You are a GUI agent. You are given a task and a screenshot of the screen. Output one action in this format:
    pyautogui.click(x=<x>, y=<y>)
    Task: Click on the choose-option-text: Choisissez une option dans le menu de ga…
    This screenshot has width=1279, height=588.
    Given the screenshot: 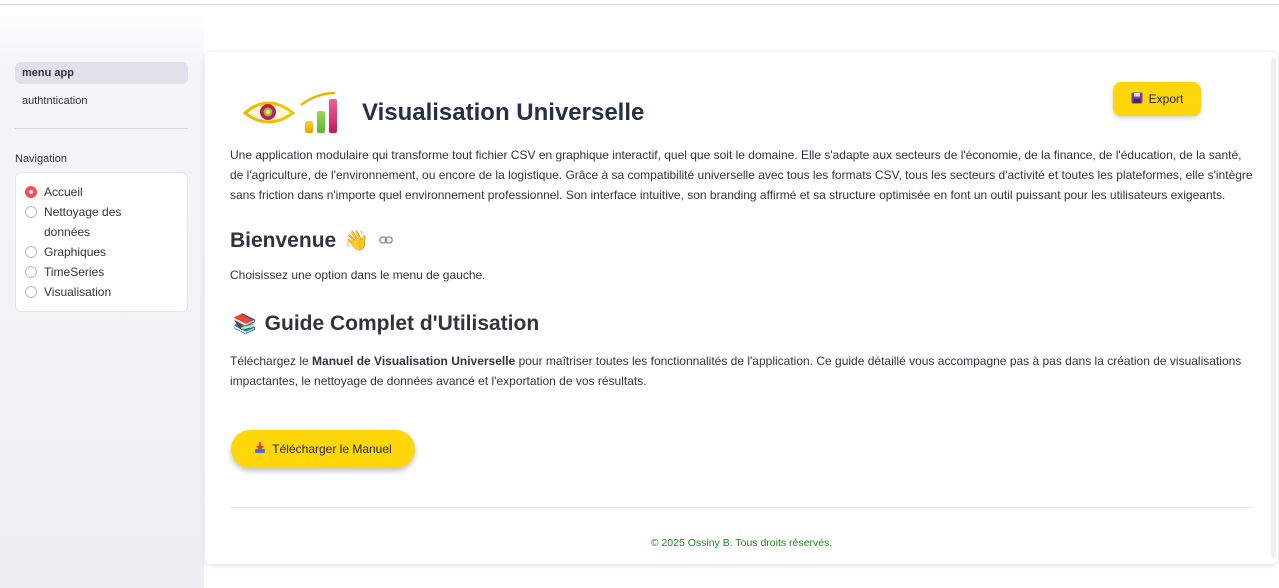 What is the action you would take?
    pyautogui.click(x=358, y=275)
    